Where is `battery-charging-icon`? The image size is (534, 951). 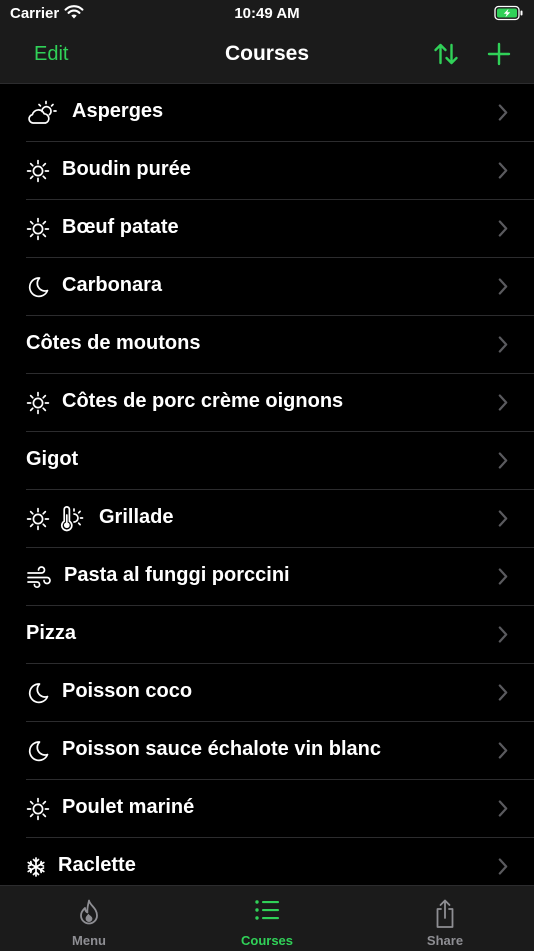
battery-charging-icon is located at coordinates (509, 15).